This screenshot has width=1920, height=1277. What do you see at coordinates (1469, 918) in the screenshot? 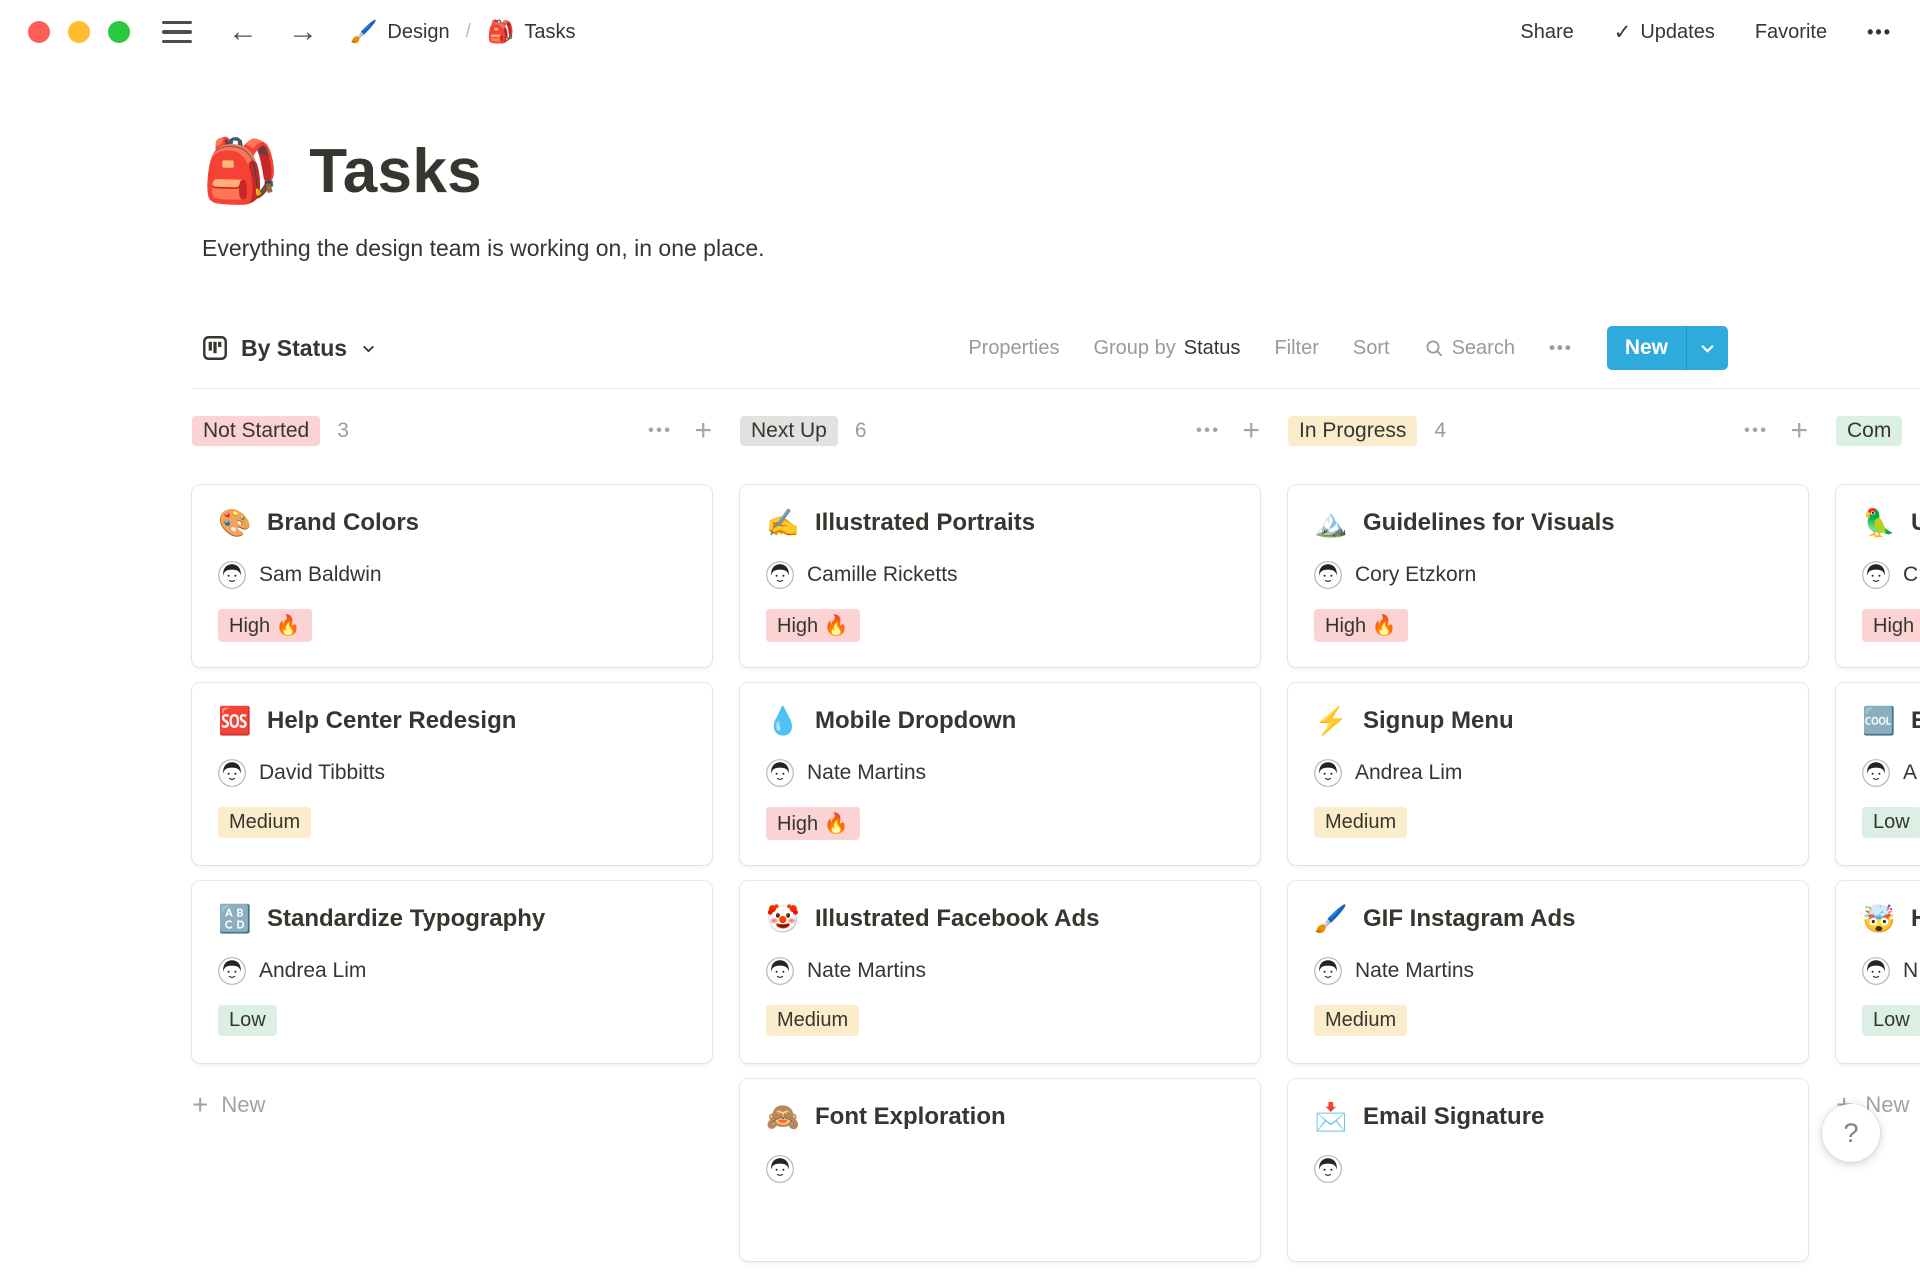
I see `card-title: GIF Instagram Ads` at bounding box center [1469, 918].